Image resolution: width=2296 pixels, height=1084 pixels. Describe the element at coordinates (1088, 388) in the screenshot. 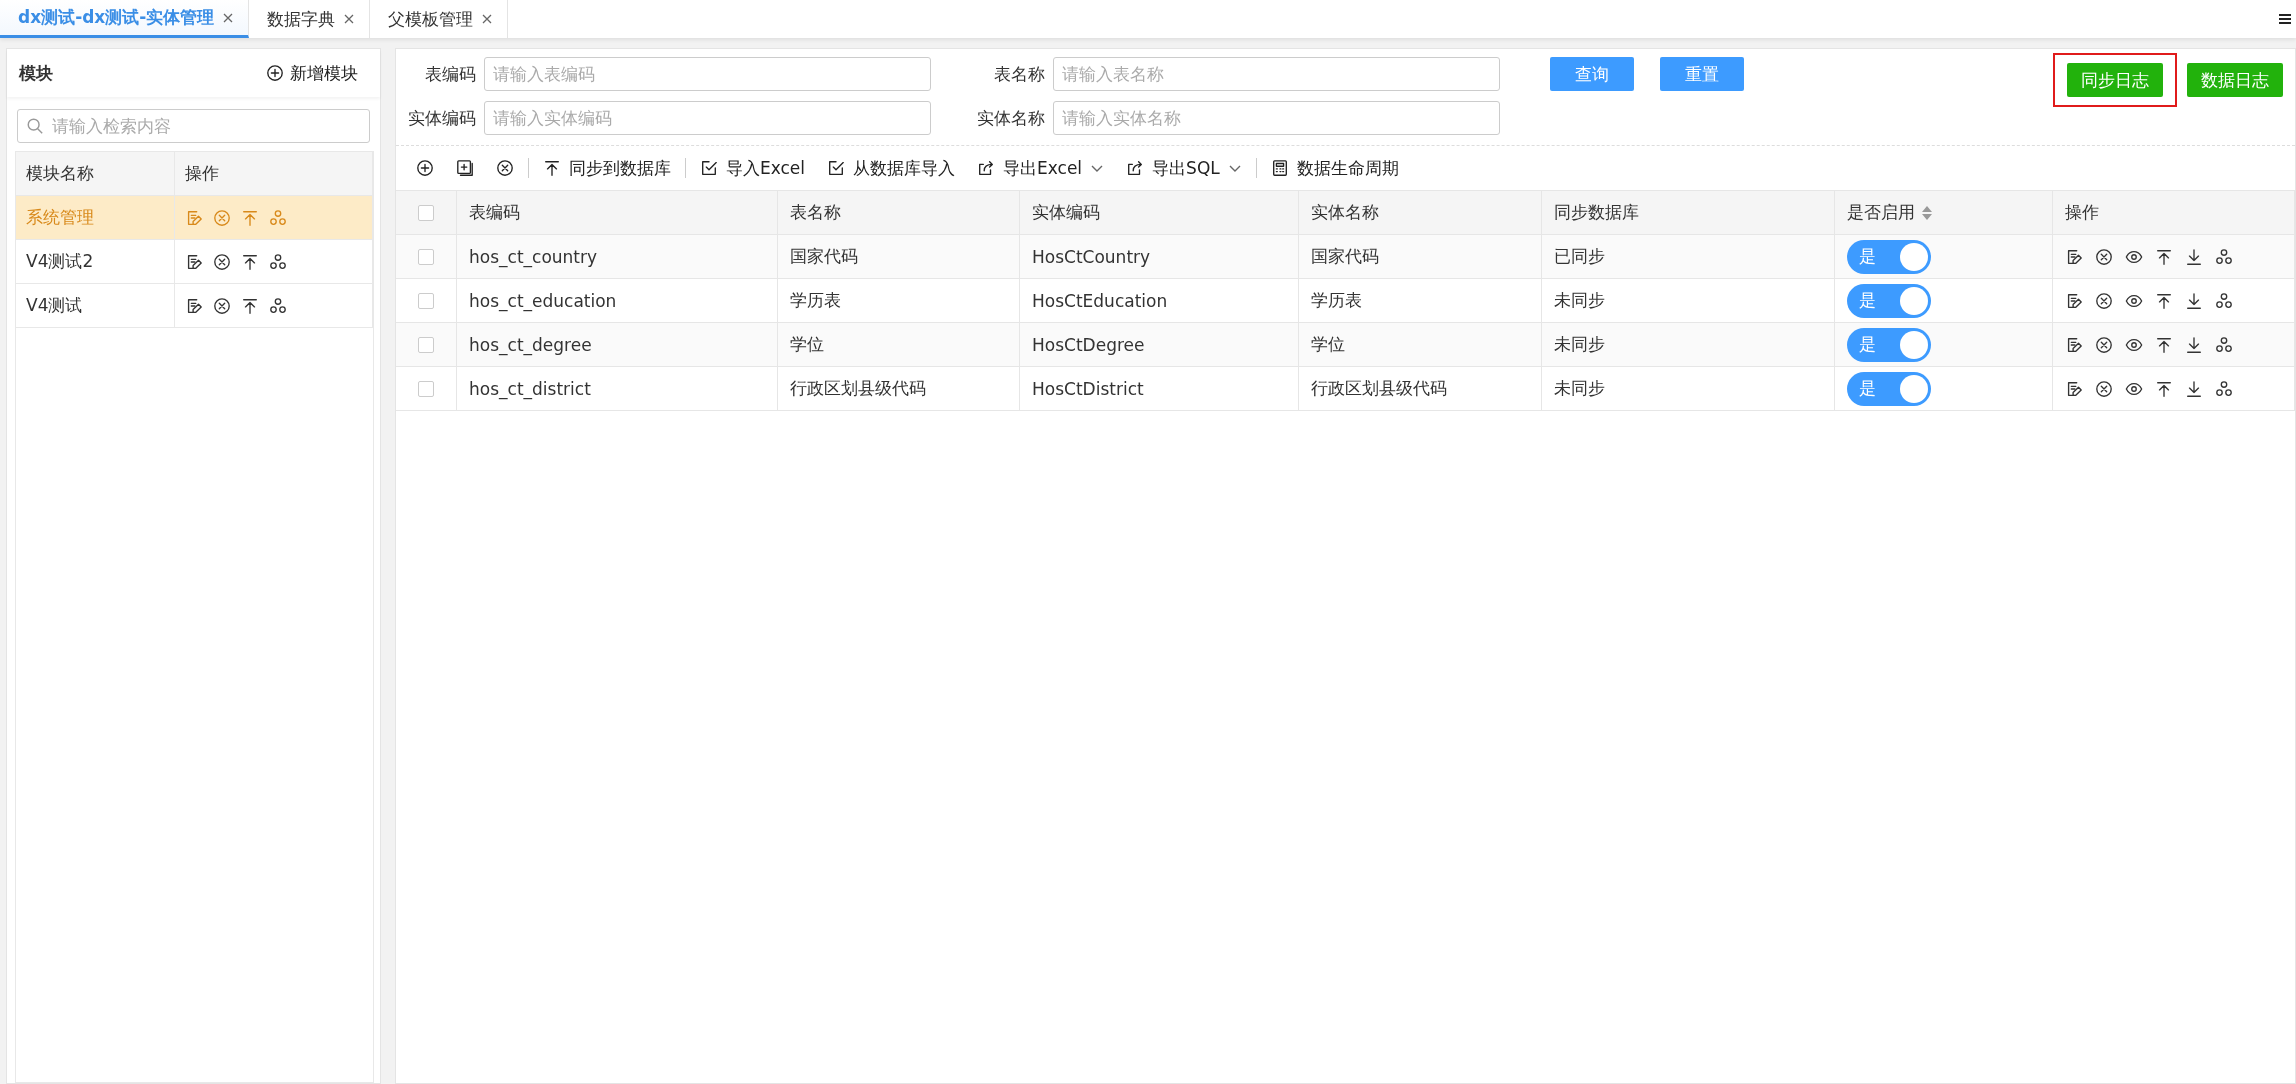

I see `table-cell: HosCtDistrict` at that location.